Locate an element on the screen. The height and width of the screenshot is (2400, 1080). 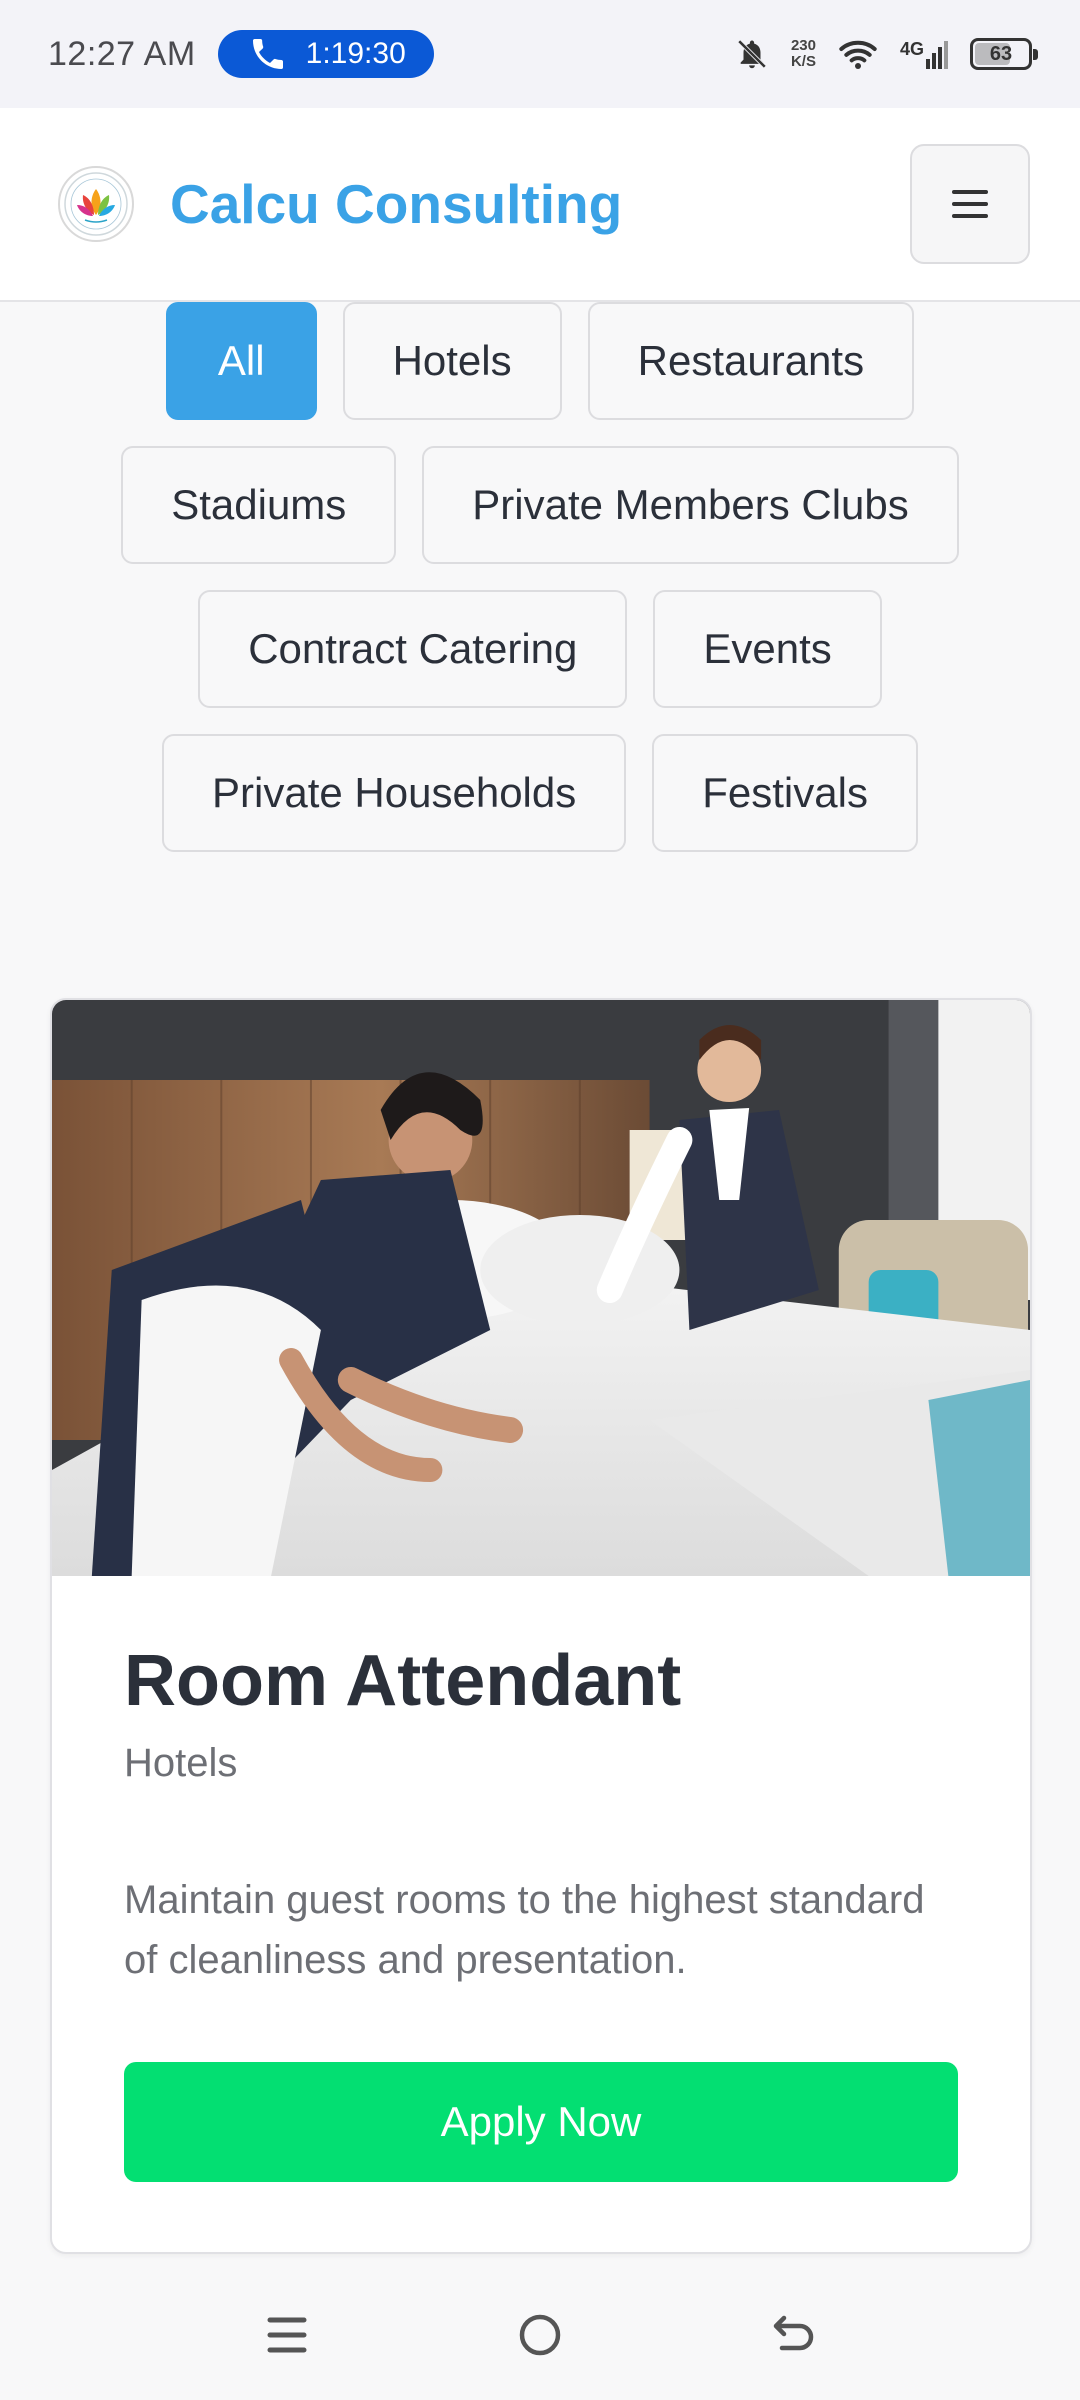
apply-now-button: Apply Now is located at coordinates (541, 2122).